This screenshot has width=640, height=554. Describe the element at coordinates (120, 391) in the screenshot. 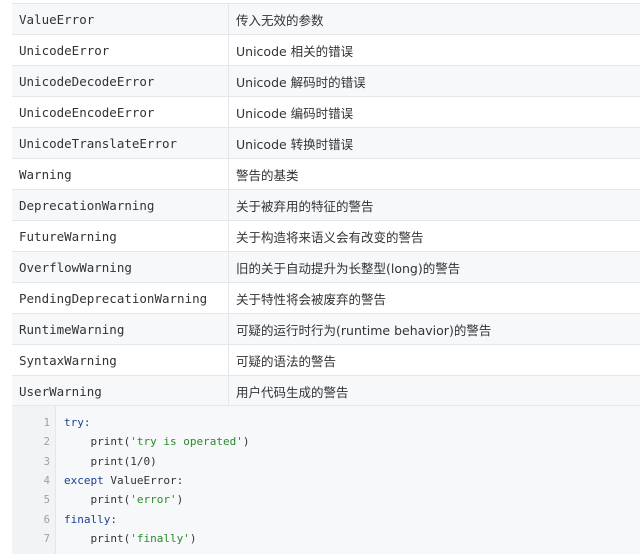

I see `exception-name: UserWarning` at that location.